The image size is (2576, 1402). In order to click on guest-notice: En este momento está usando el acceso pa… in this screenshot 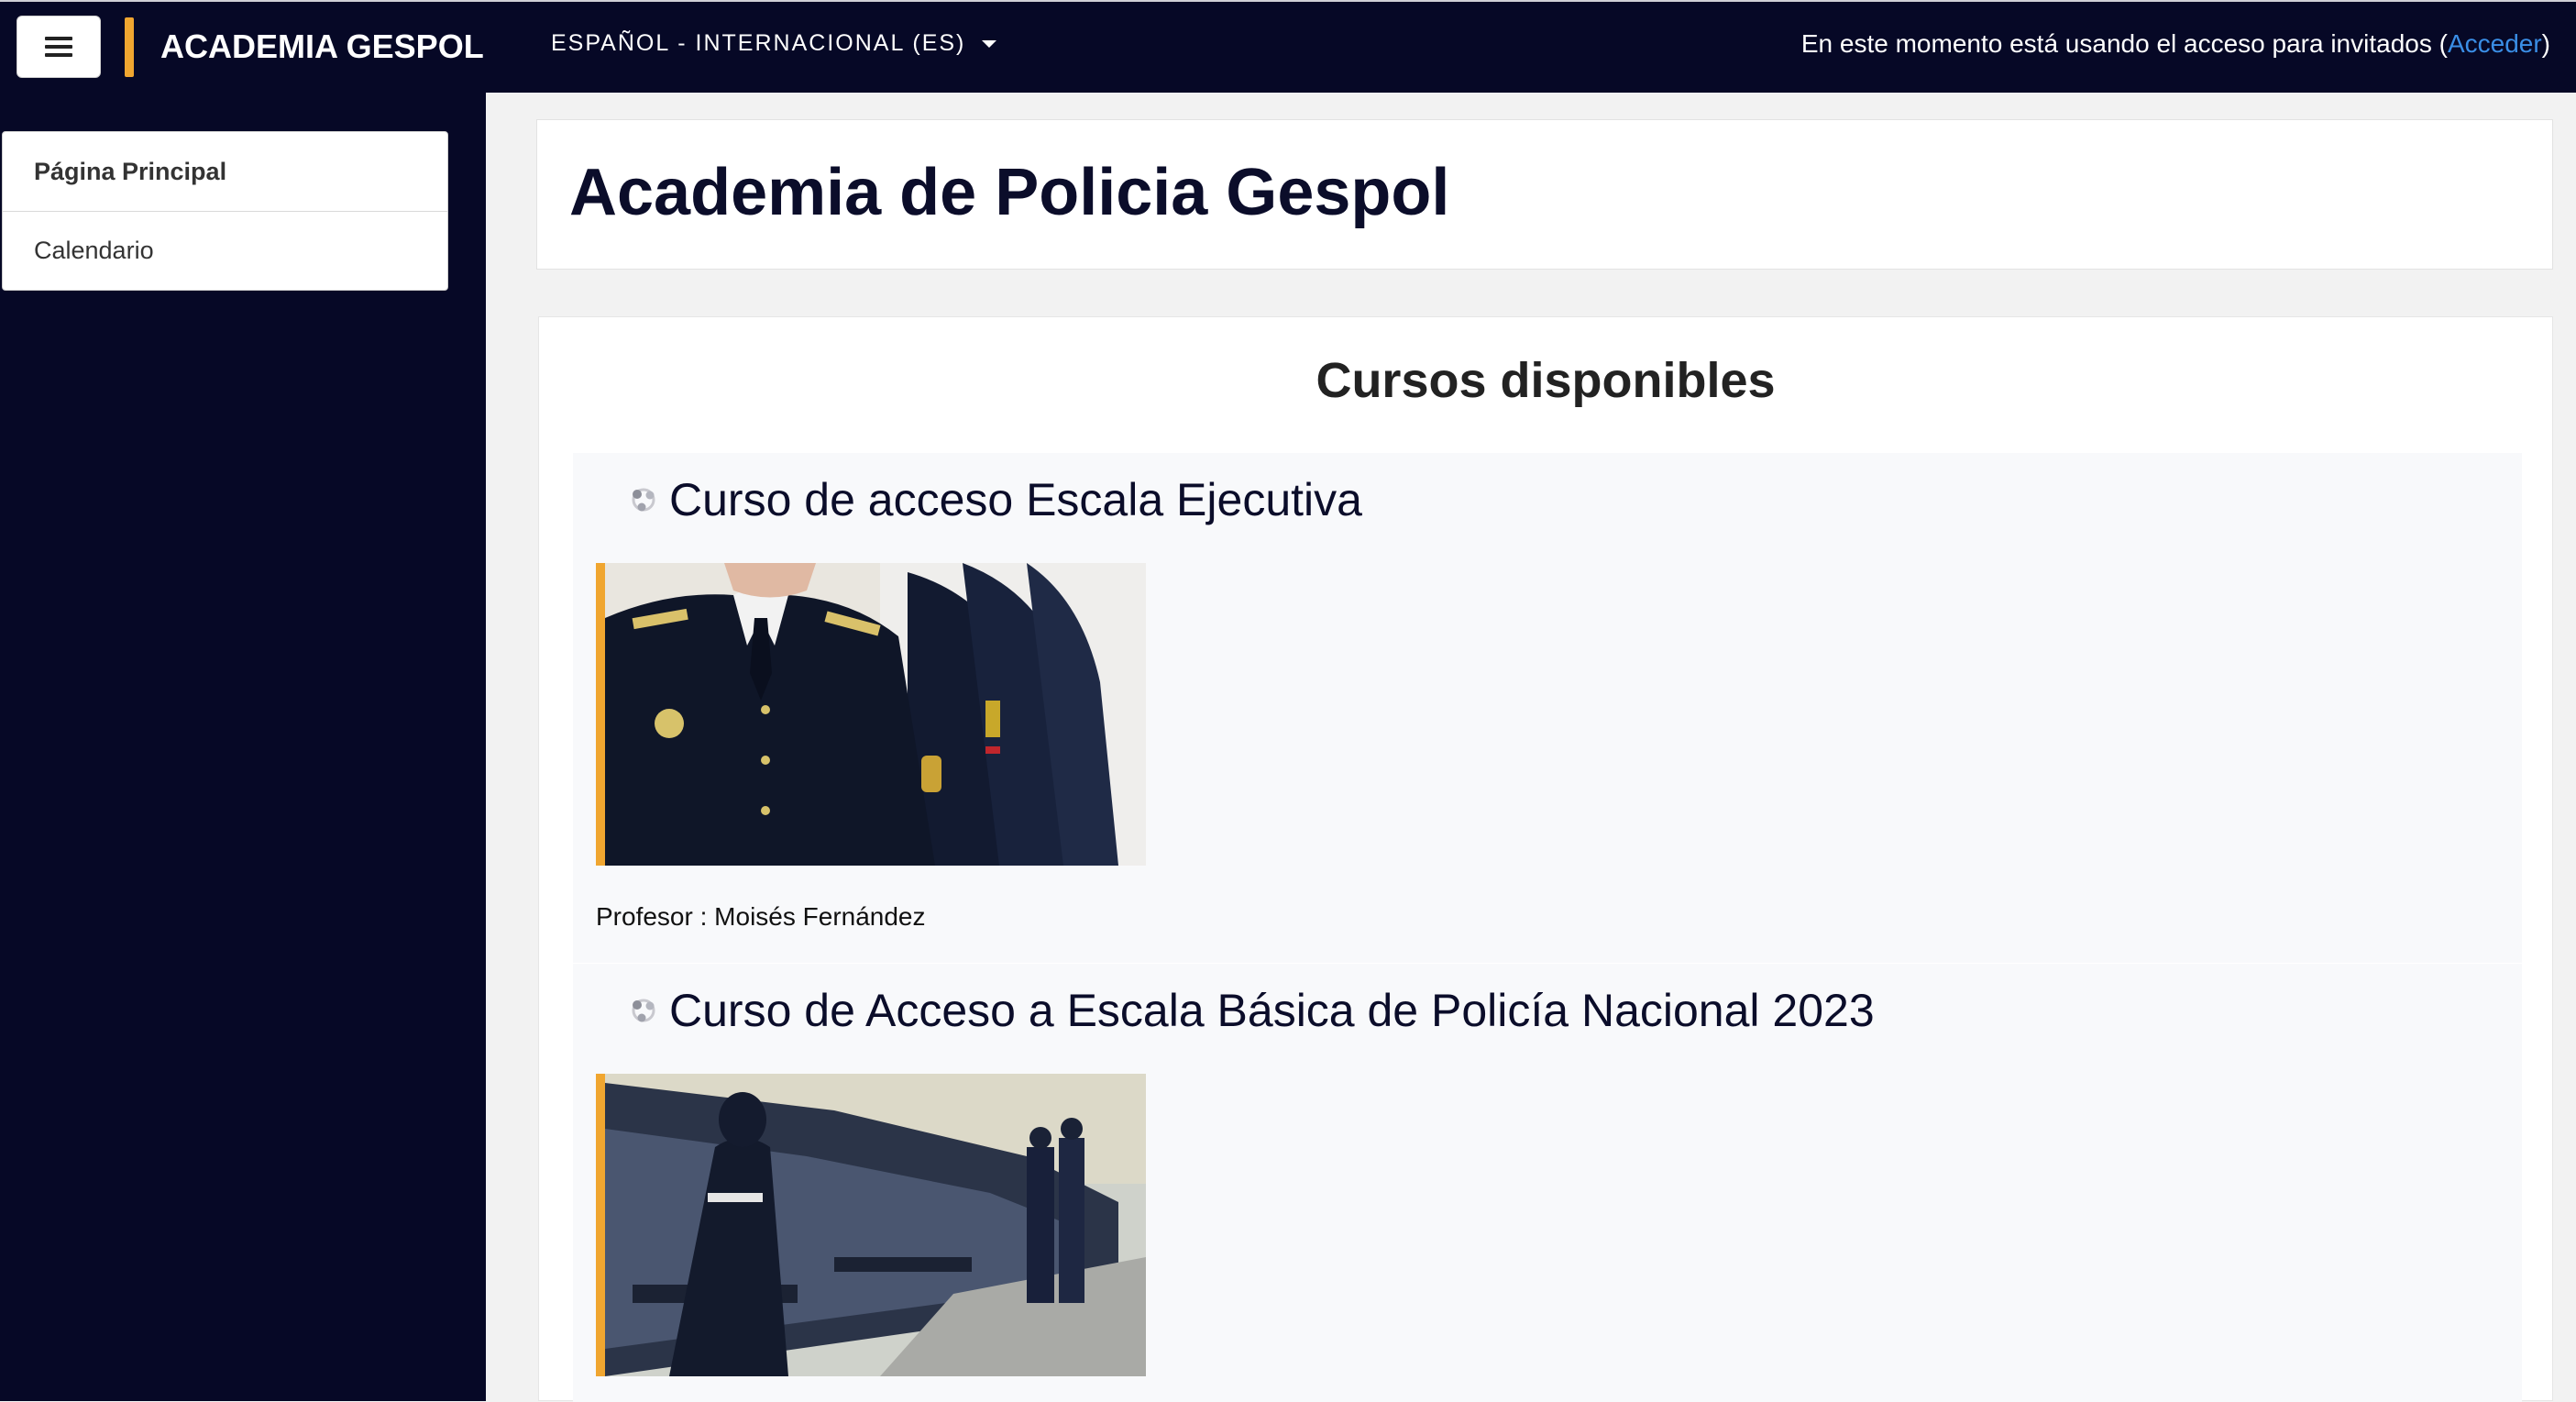, I will do `click(2175, 44)`.